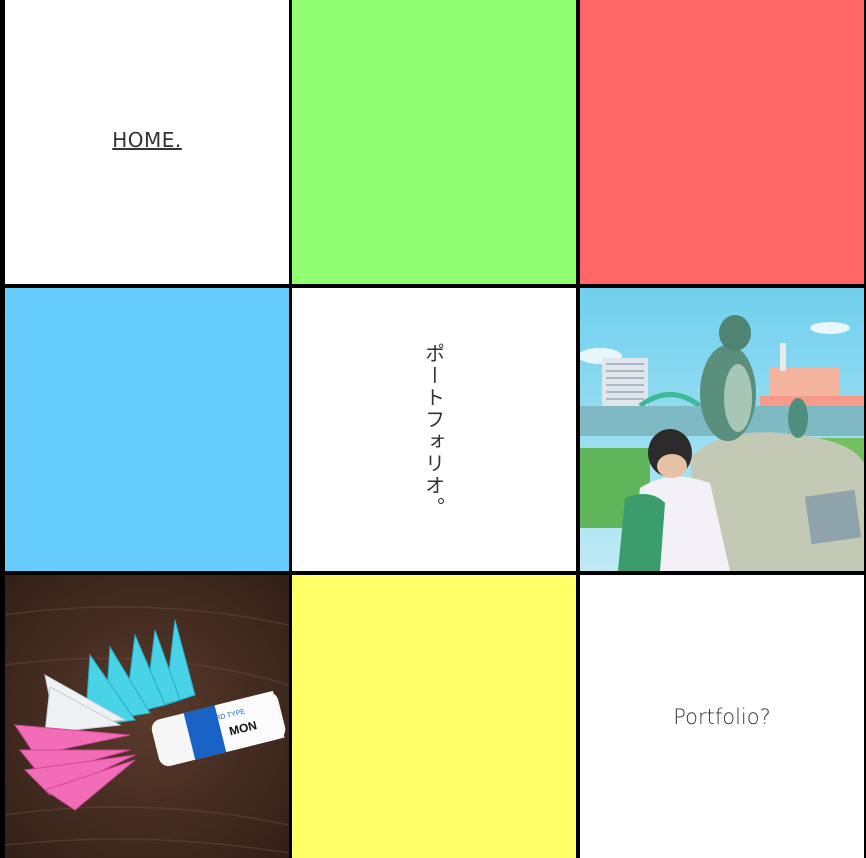 The image size is (866, 858). I want to click on penguin-photo-tile, so click(722, 429).